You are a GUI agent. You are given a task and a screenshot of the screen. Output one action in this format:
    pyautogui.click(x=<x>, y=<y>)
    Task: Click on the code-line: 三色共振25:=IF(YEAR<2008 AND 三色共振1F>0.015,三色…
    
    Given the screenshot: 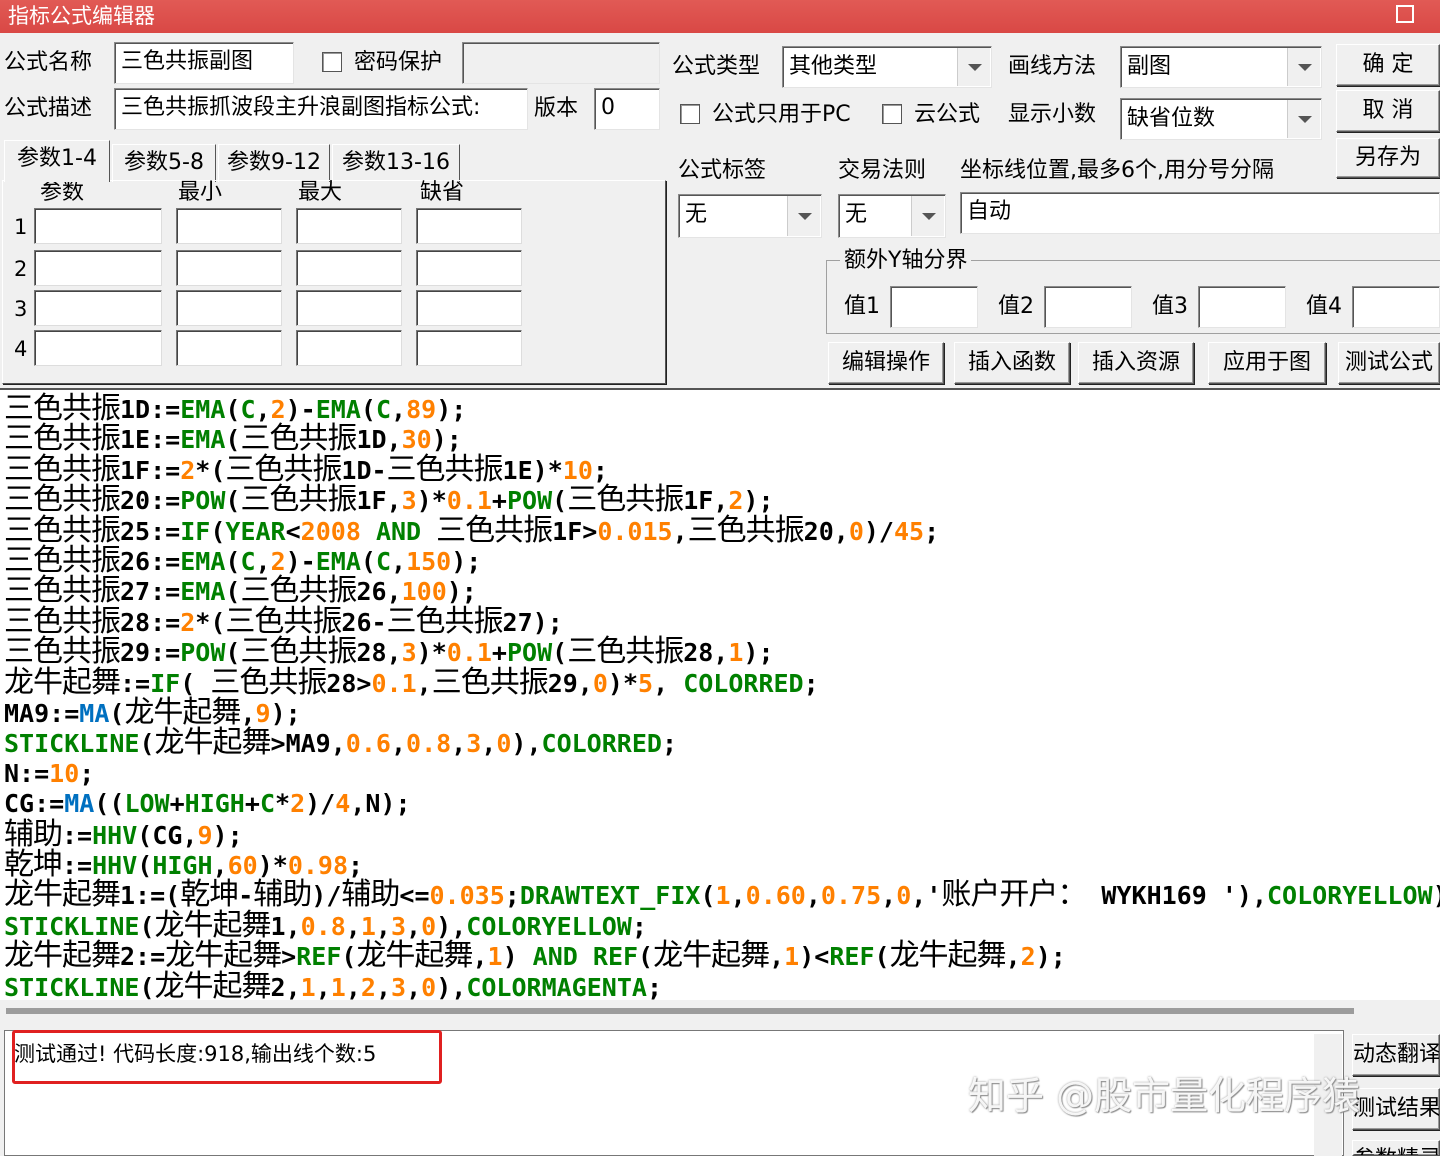 What is the action you would take?
    pyautogui.click(x=472, y=530)
    